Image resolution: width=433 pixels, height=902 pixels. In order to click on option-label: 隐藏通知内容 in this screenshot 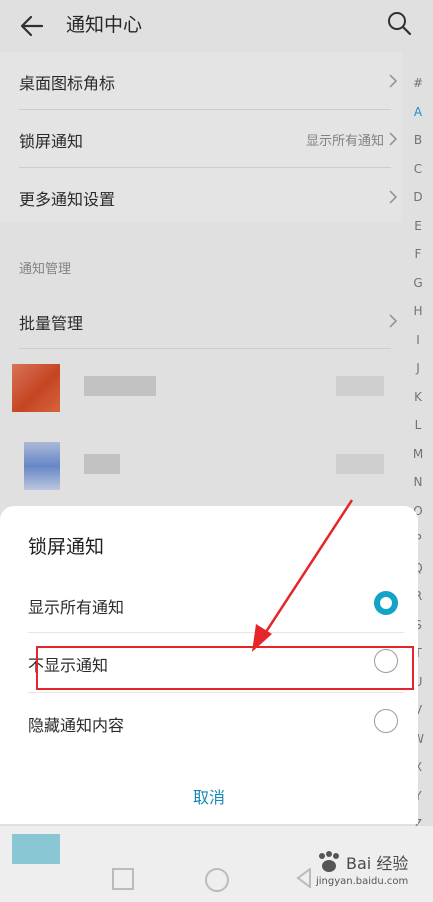, I will do `click(76, 725)`.